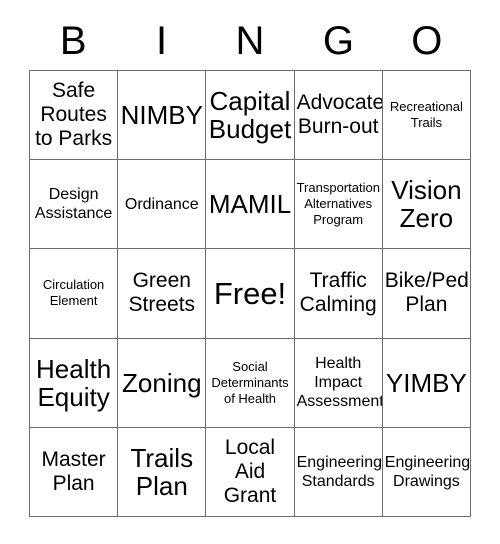 This screenshot has width=500, height=544. I want to click on bingo-cell-r1c1: Safe Routes to Parks, so click(74, 116).